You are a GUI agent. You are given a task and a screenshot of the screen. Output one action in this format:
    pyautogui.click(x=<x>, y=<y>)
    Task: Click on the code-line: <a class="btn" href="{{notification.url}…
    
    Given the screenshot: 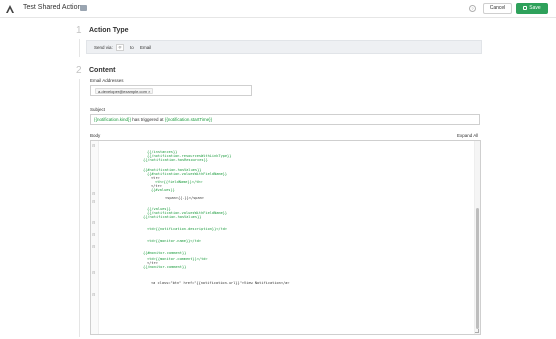 What is the action you would take?
    pyautogui.click(x=220, y=283)
    